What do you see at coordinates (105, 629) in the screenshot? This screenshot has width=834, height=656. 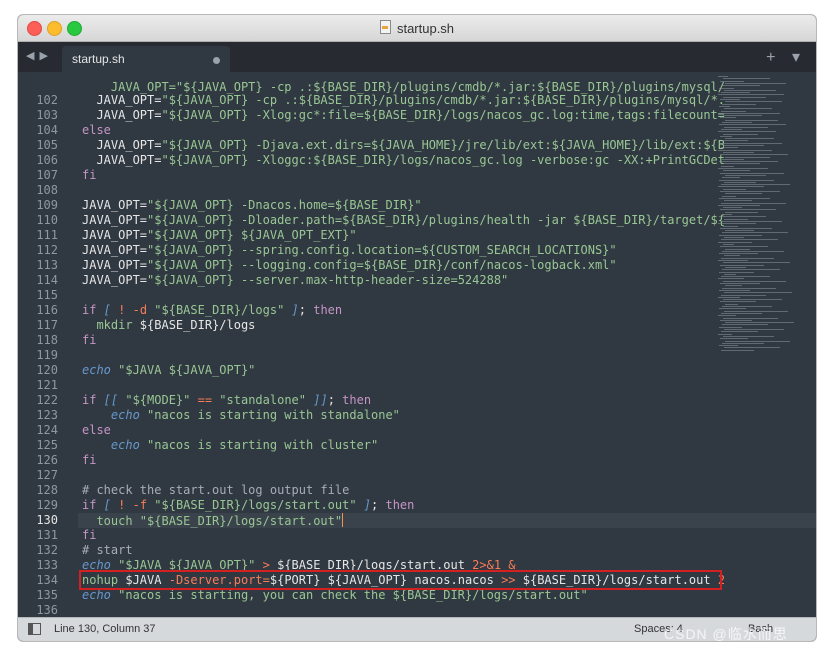 I see `cursor-position: Line 130, Column 37` at bounding box center [105, 629].